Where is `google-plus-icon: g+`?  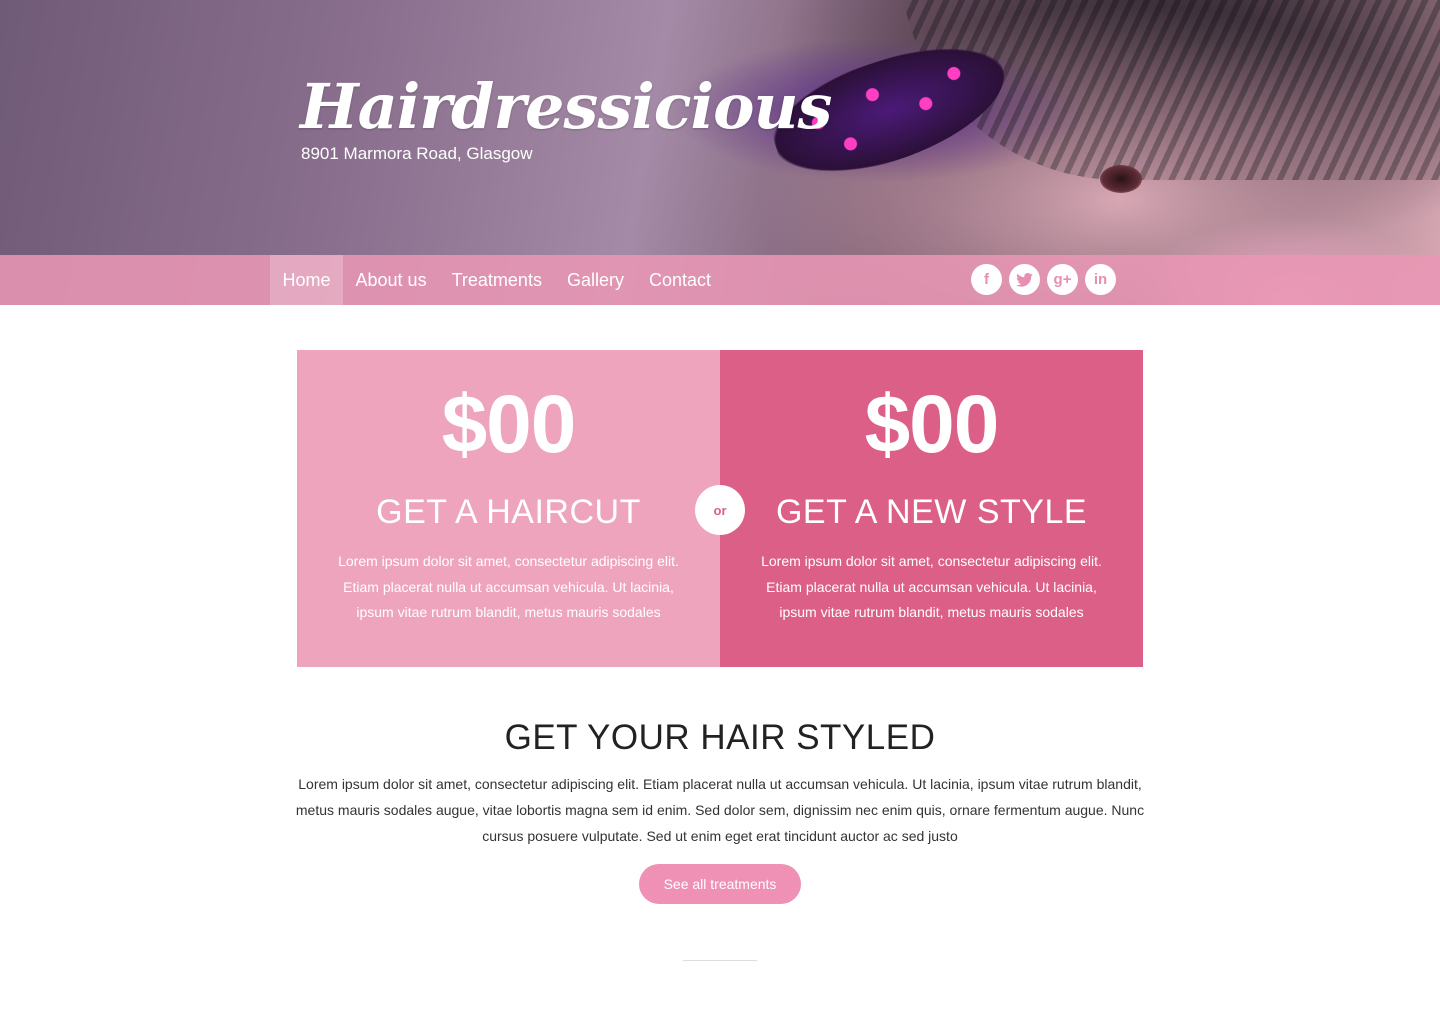 google-plus-icon: g+ is located at coordinates (1062, 279).